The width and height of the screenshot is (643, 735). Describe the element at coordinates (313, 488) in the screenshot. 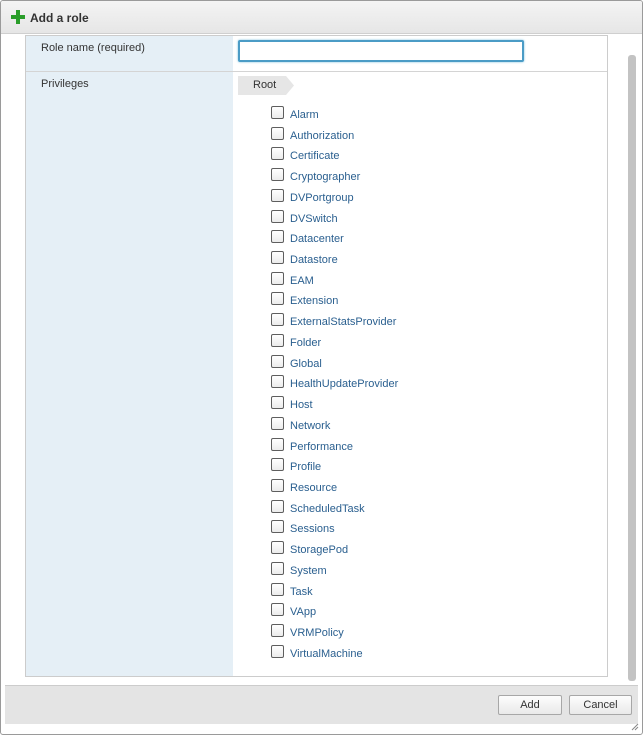

I see `privilege-label: Resource` at that location.